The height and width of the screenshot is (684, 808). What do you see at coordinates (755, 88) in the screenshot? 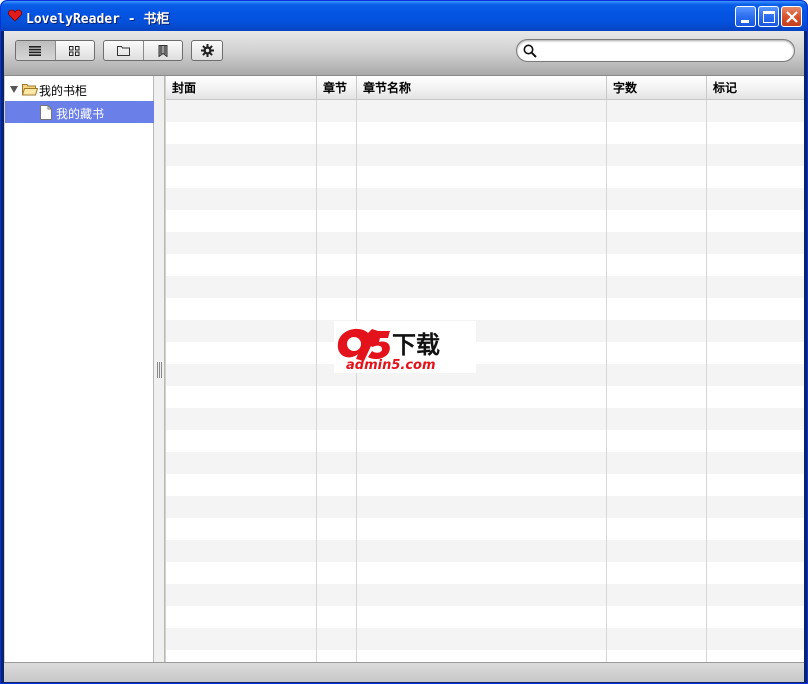
I see `column-header-mark: 标记` at bounding box center [755, 88].